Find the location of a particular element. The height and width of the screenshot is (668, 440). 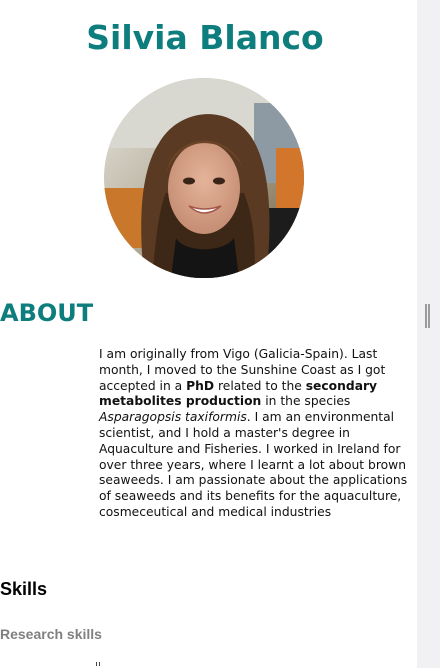

resize-grip-icon is located at coordinates (427, 316).